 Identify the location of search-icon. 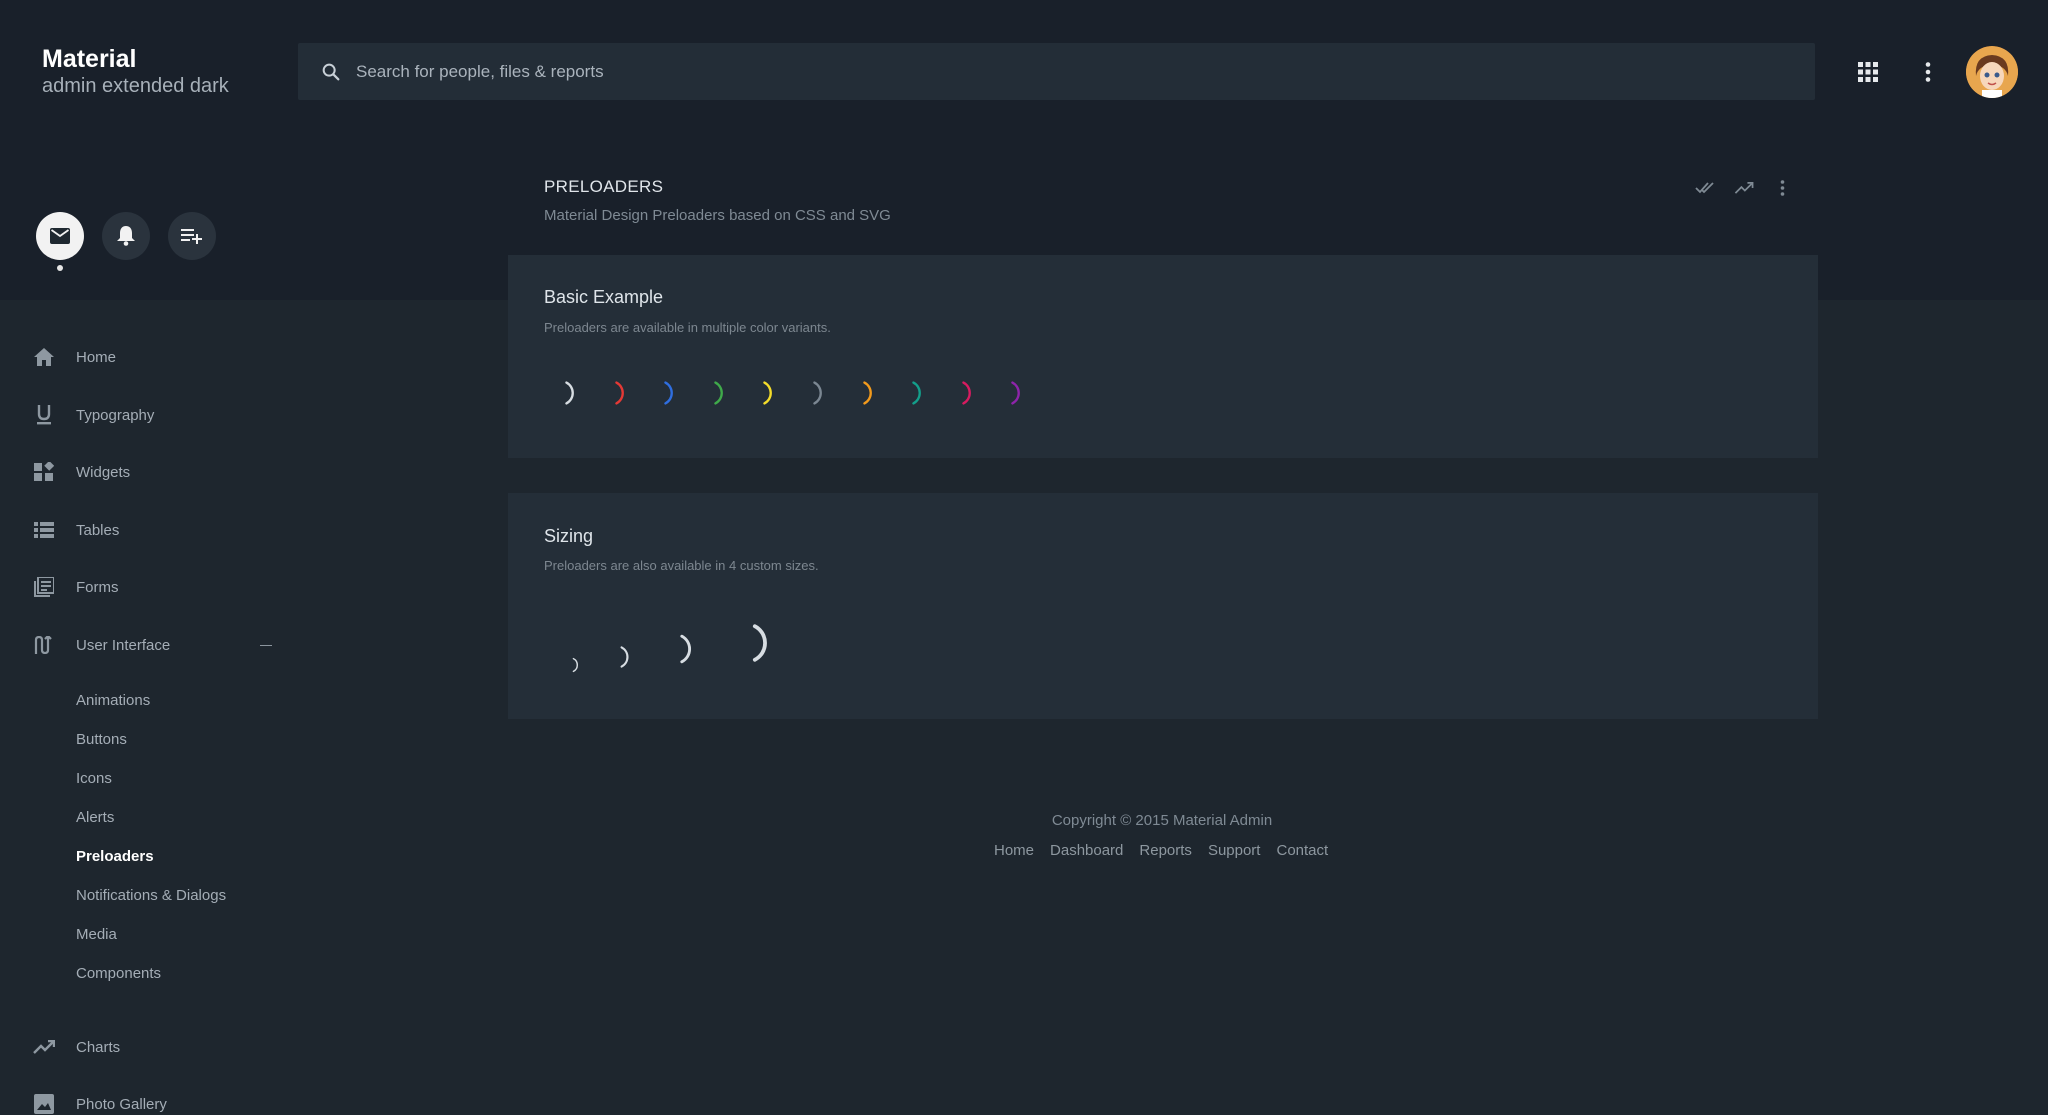
(331, 71).